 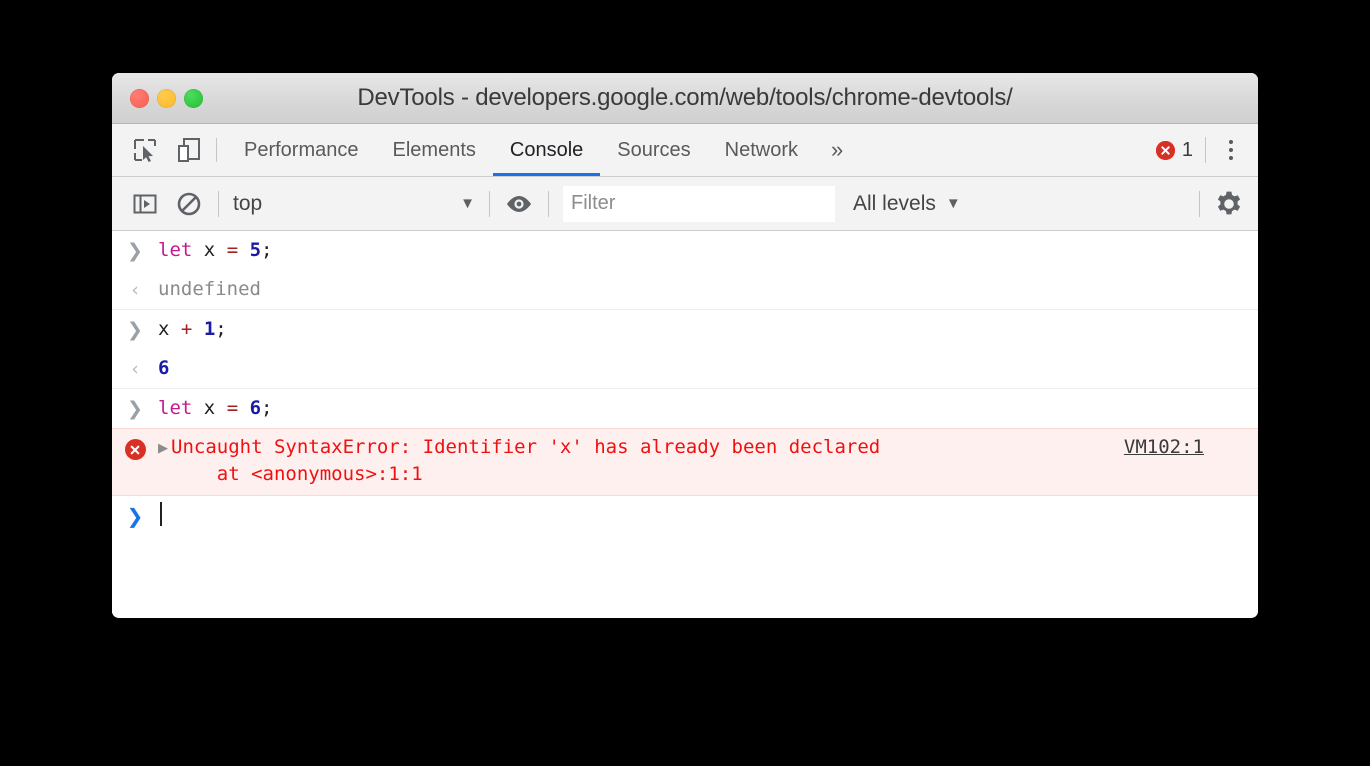 I want to click on tabbar-right-divider, so click(x=1205, y=150).